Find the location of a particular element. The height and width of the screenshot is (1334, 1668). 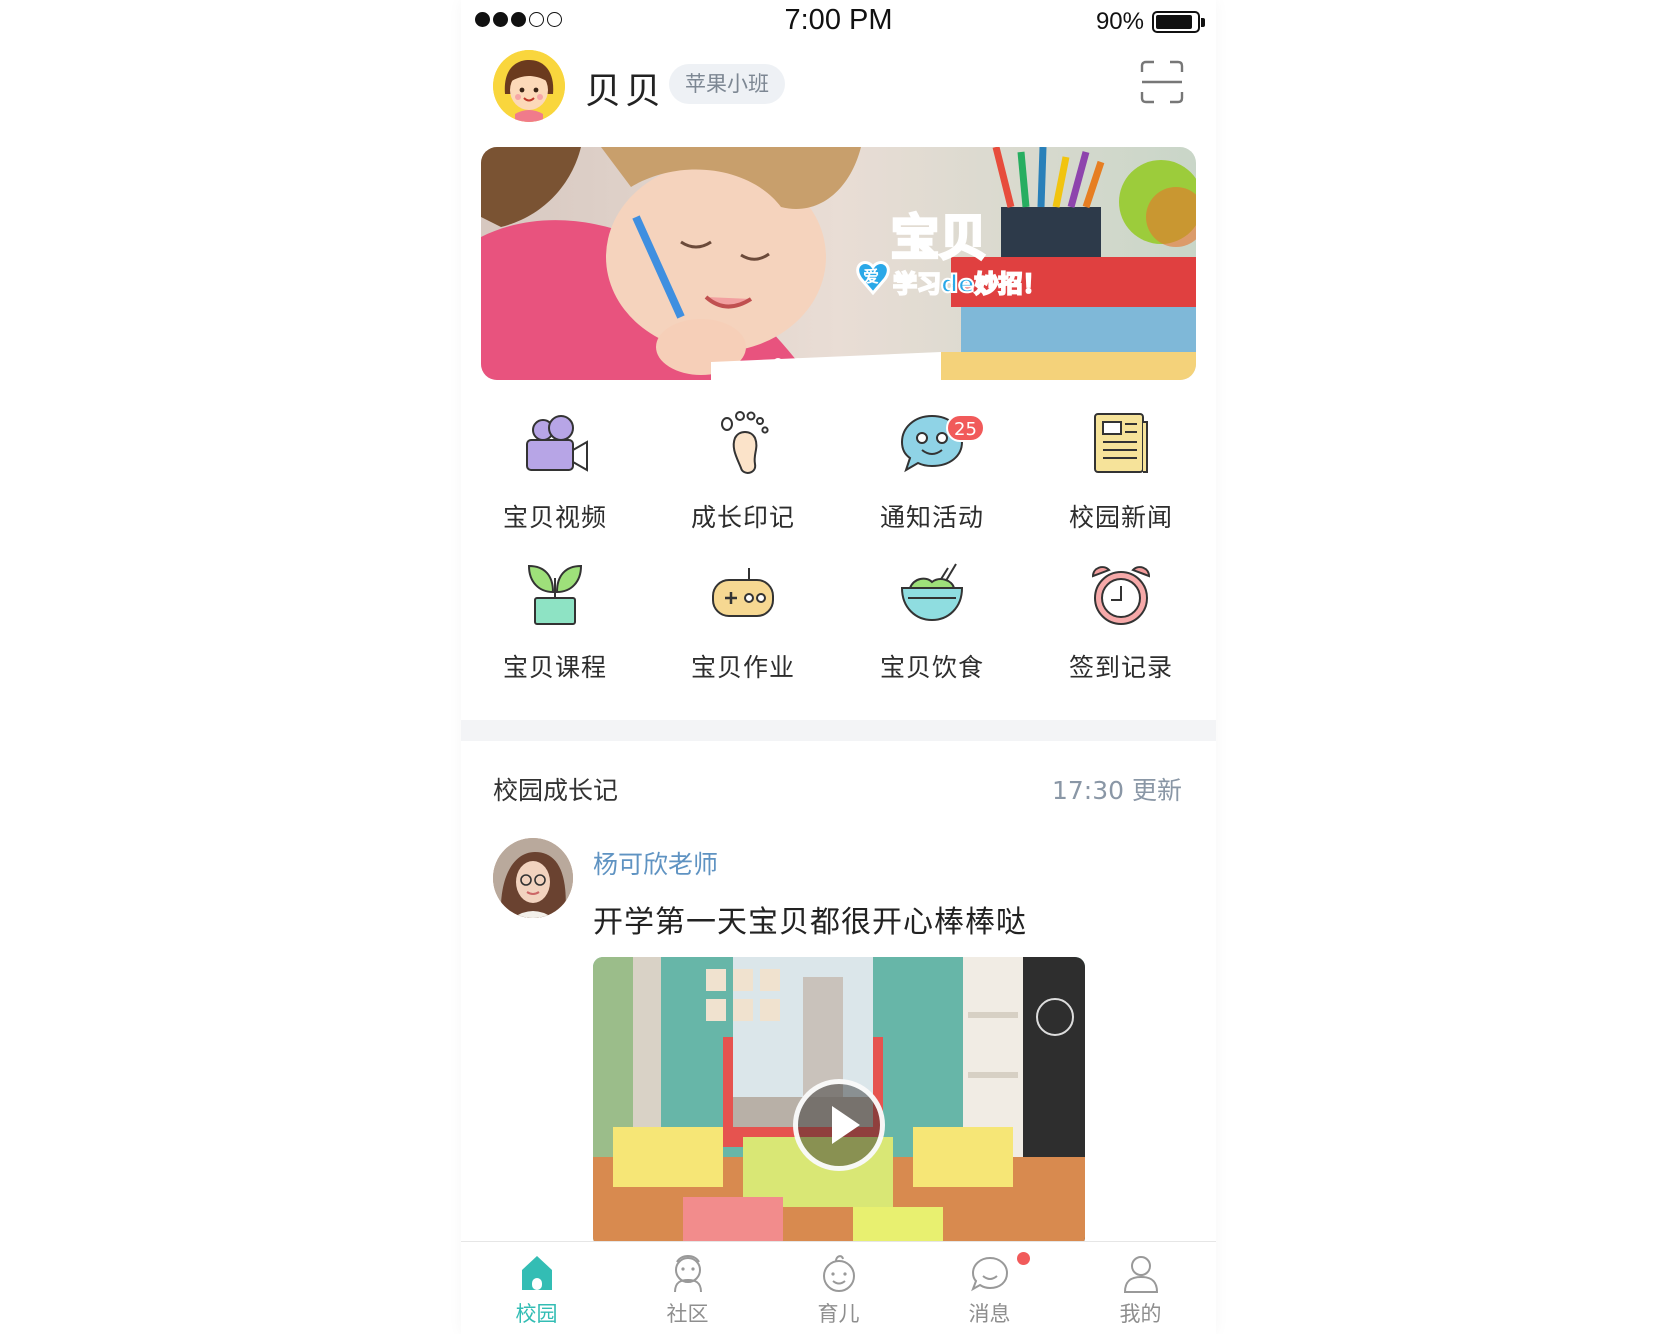

video-camera-icon is located at coordinates (557, 443).